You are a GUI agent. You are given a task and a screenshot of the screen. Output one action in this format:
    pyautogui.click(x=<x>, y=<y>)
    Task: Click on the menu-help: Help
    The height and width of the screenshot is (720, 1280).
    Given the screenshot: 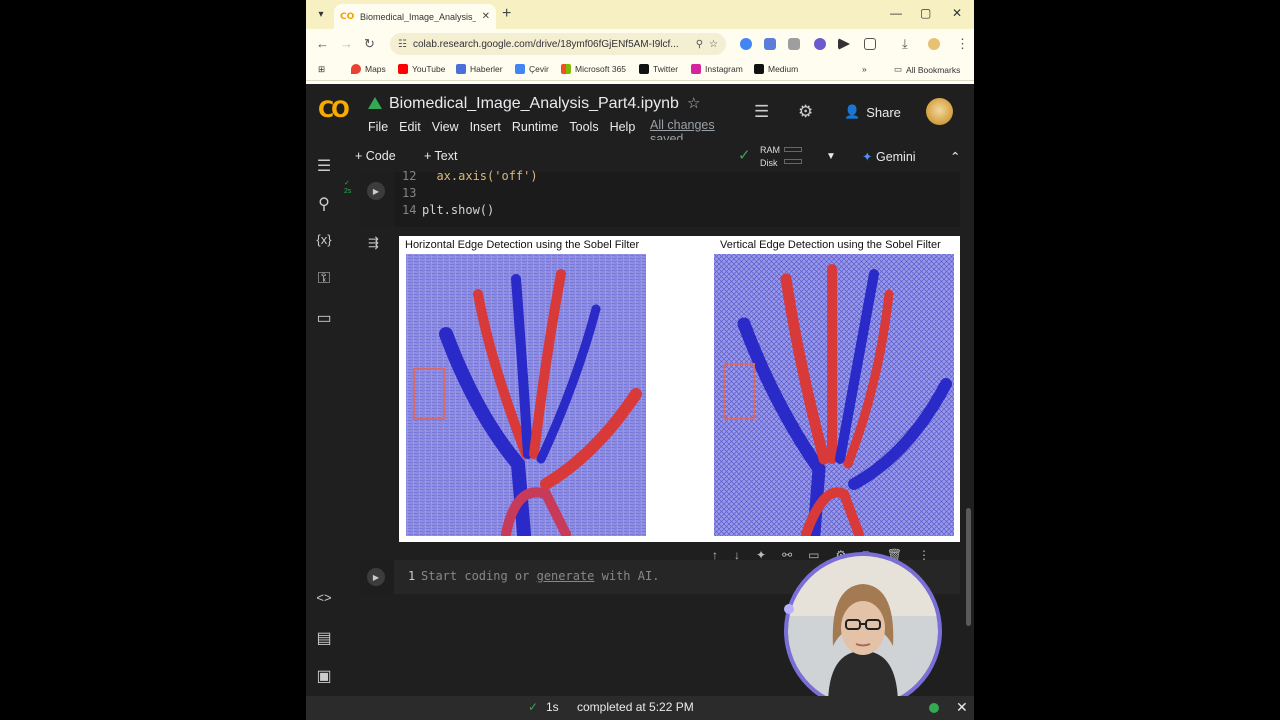 What is the action you would take?
    pyautogui.click(x=623, y=127)
    